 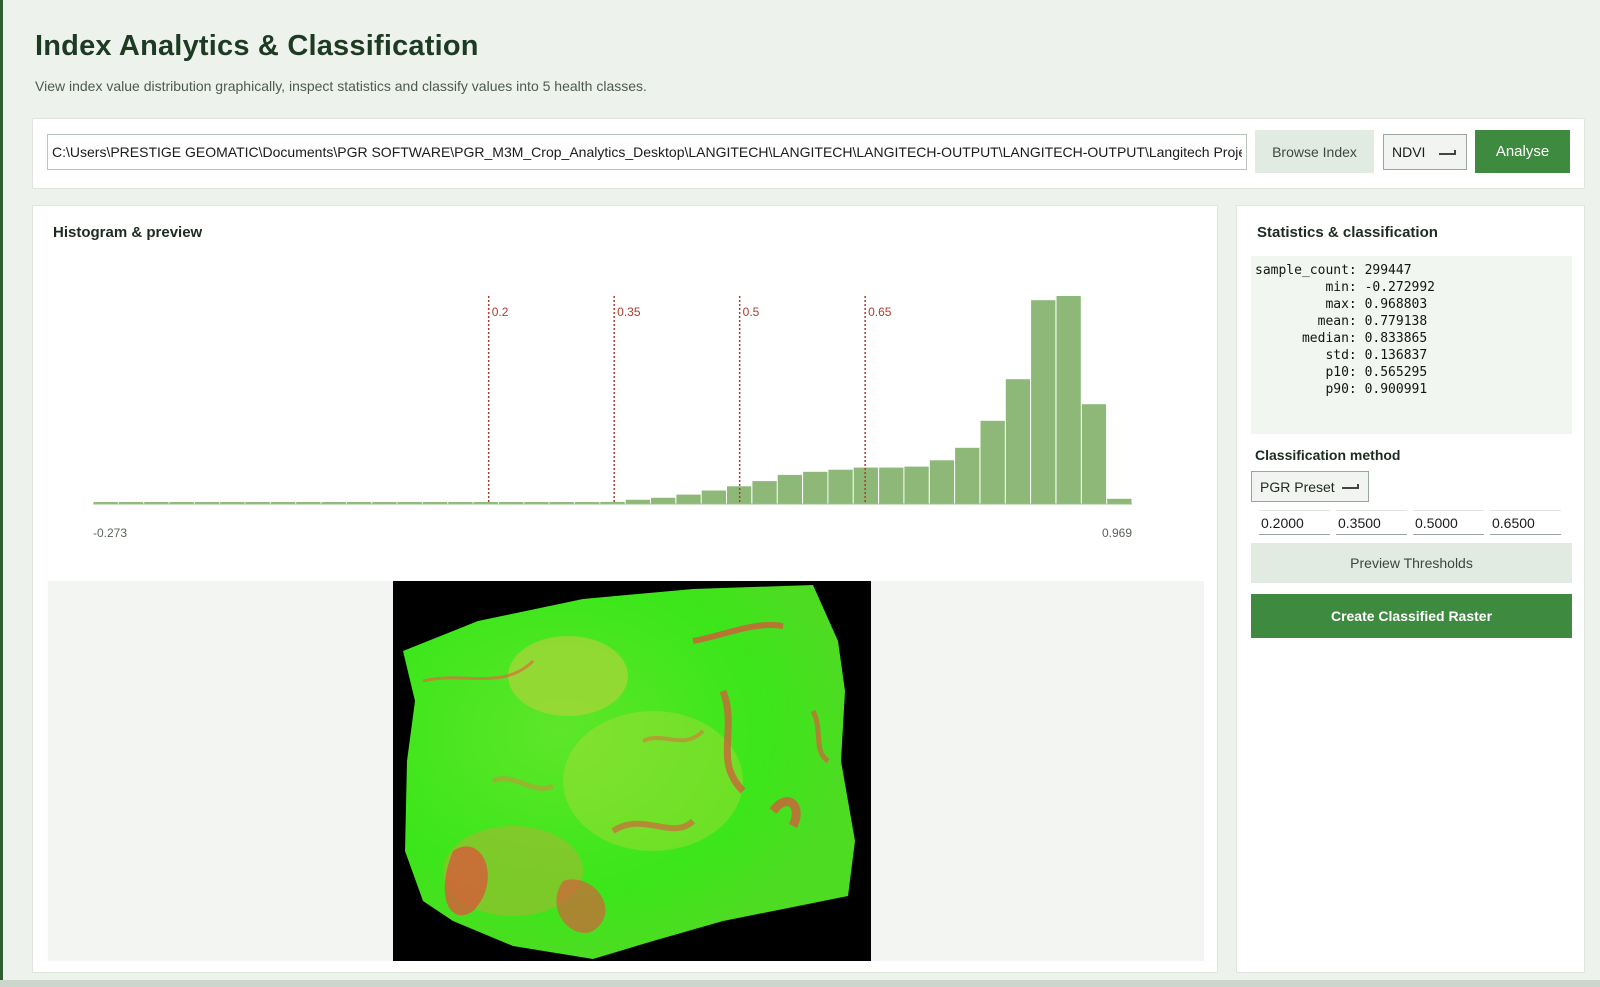 I want to click on index-type-value: NDVI, so click(x=1409, y=152).